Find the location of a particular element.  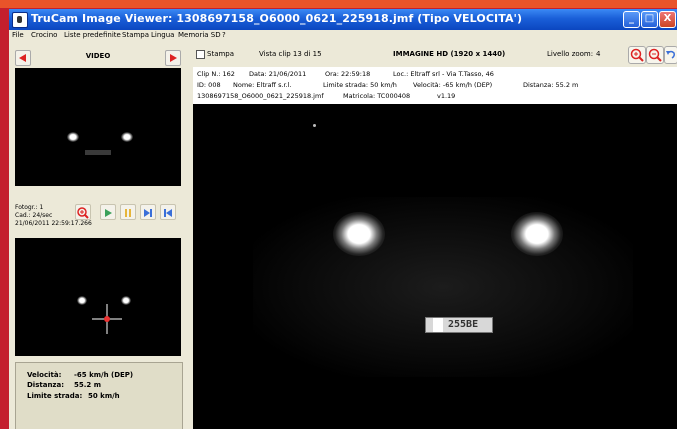

distance-value: 55.2 m is located at coordinates (88, 385).